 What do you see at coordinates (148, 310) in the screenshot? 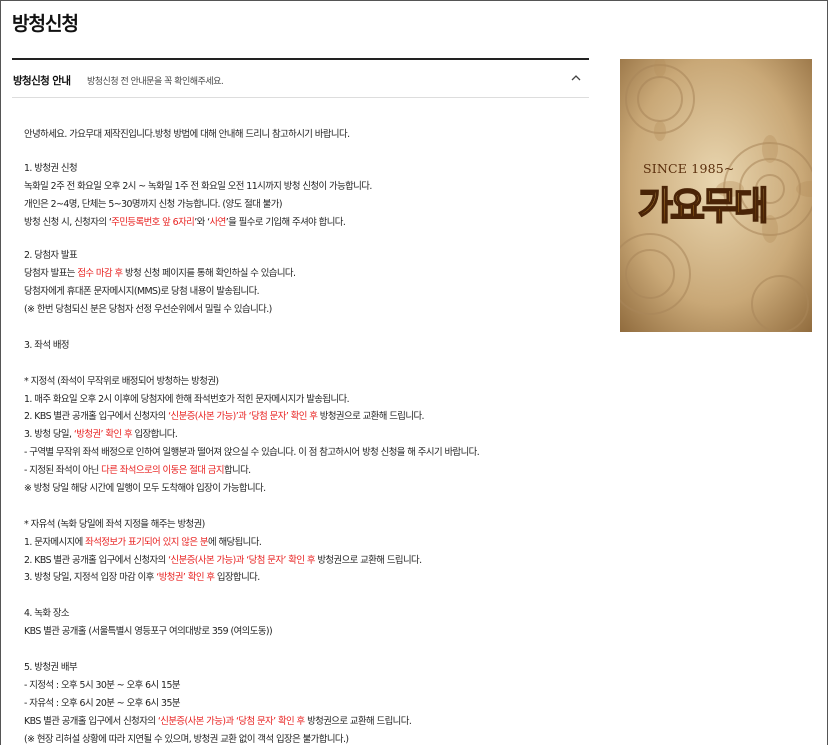
I see `text-line: (※ 한번 당첨되신 분은 당첨자 선정 우선순위에서 밀릴 수 있습니다.)` at bounding box center [148, 310].